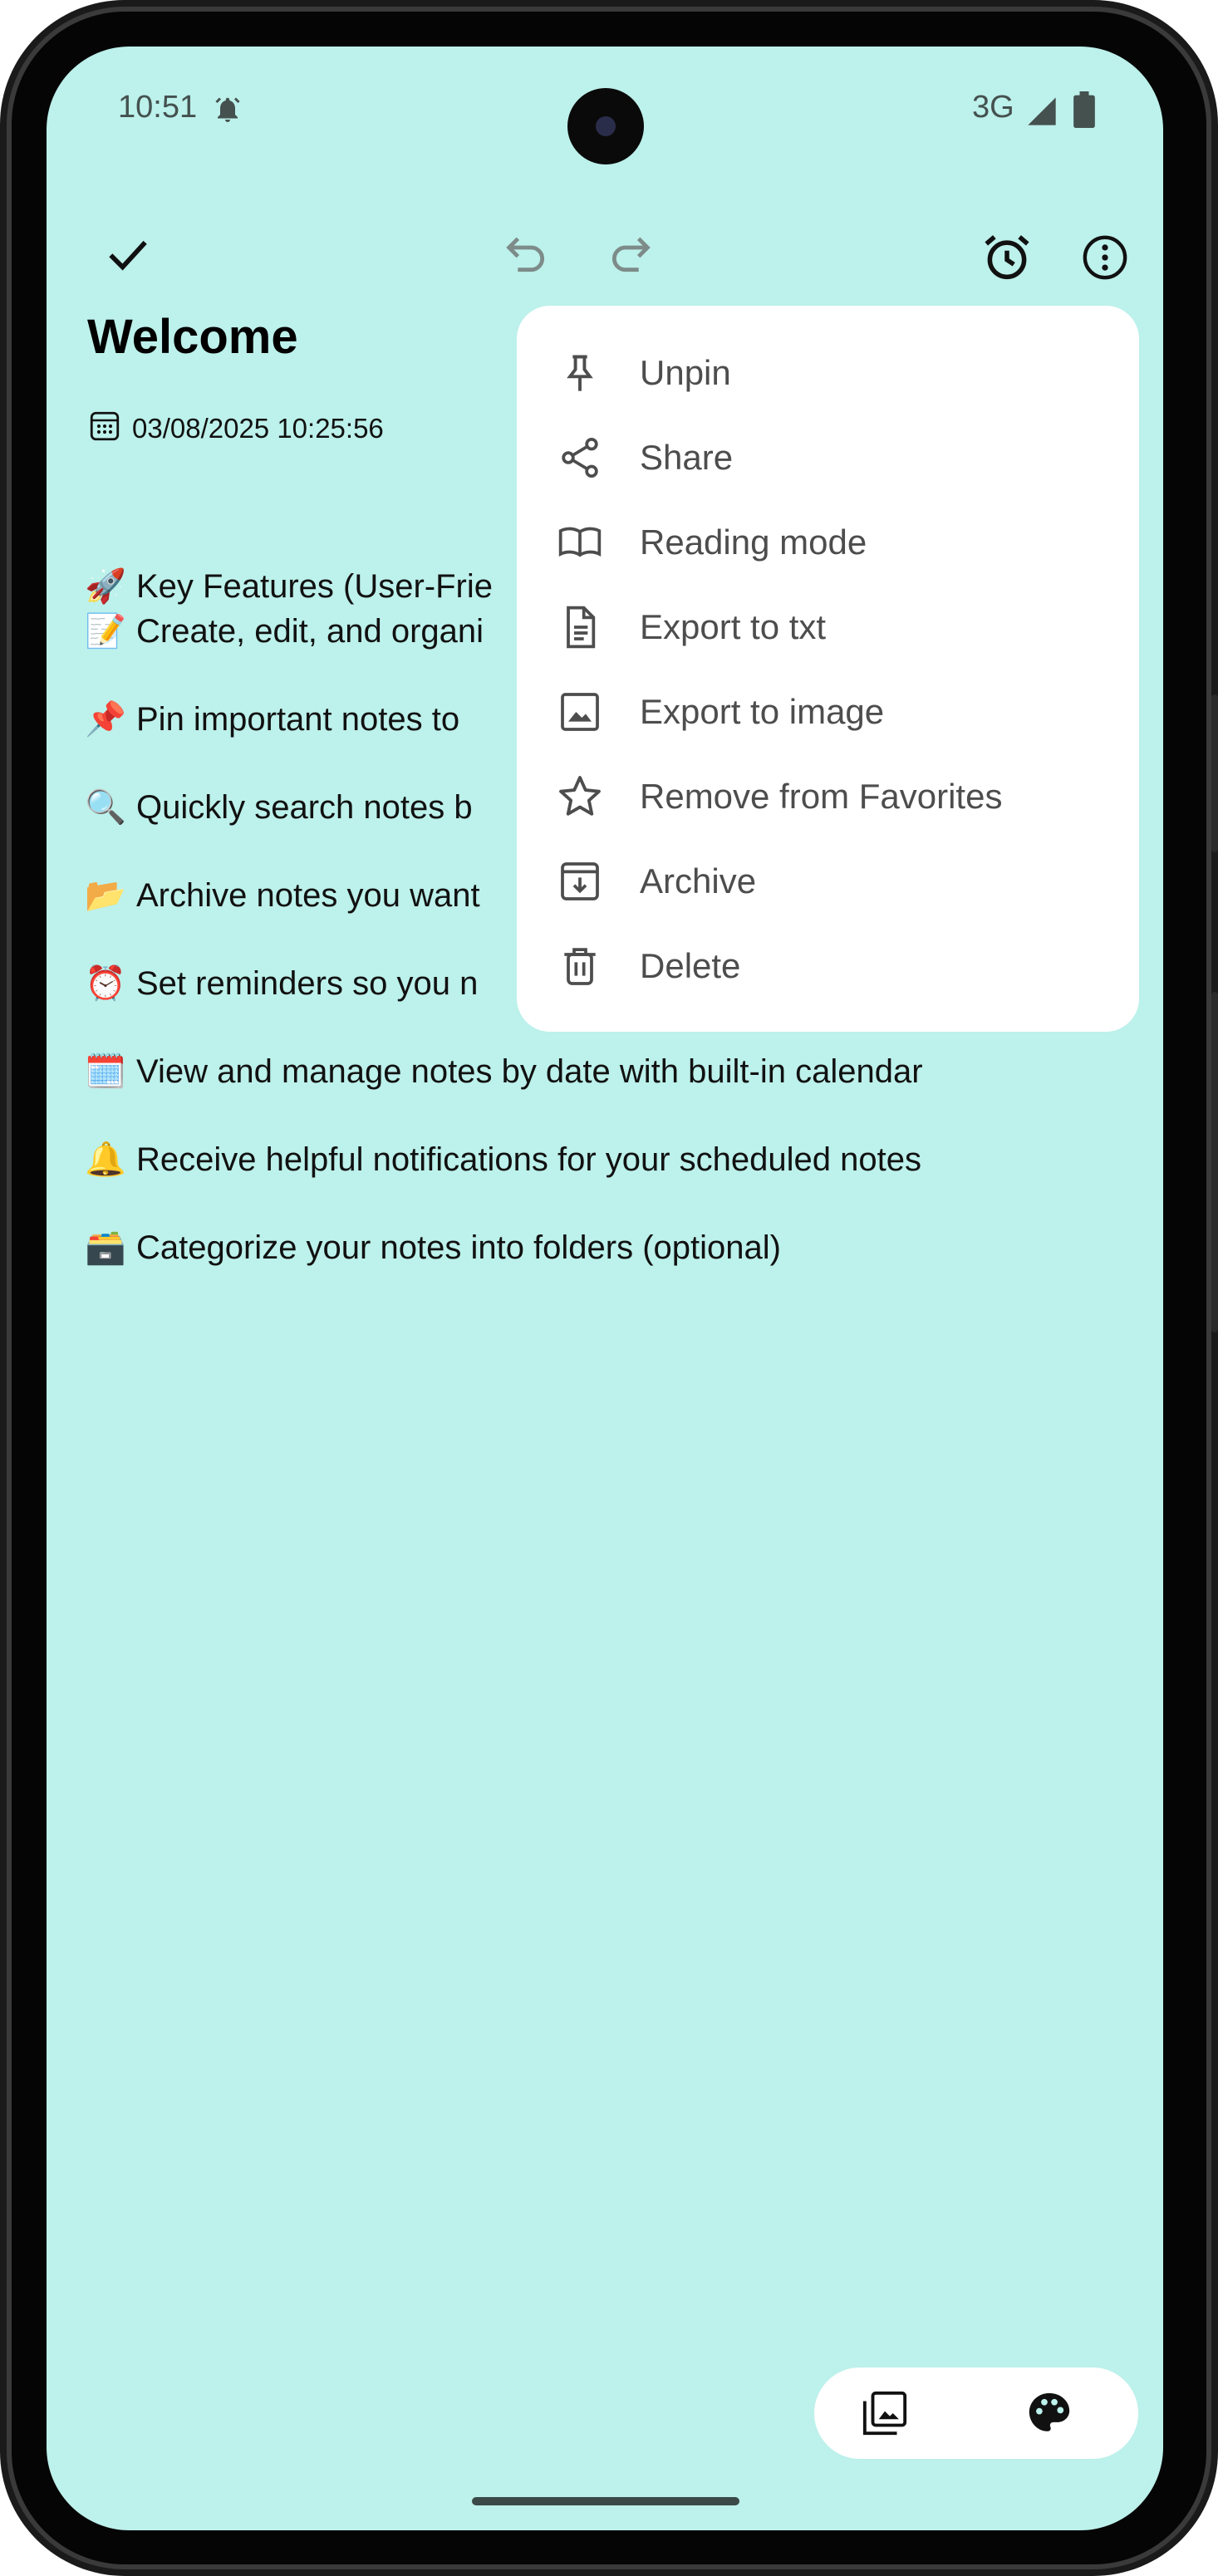 The width and height of the screenshot is (1218, 2576). Describe the element at coordinates (105, 1071) in the screenshot. I see `calendar-emoji: 🗓️` at that location.